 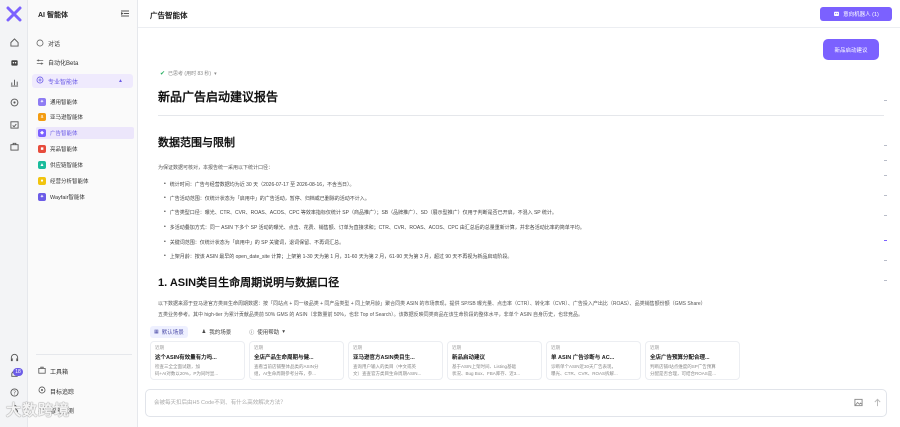 I want to click on agent-label: 亚马逊智能体, so click(x=67, y=118).